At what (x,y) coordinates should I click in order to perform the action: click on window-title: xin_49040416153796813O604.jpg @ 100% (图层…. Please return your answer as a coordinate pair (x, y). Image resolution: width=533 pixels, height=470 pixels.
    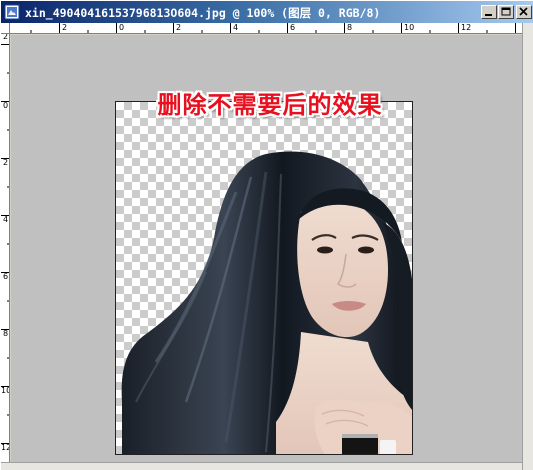
    Looking at the image, I should click on (203, 13).